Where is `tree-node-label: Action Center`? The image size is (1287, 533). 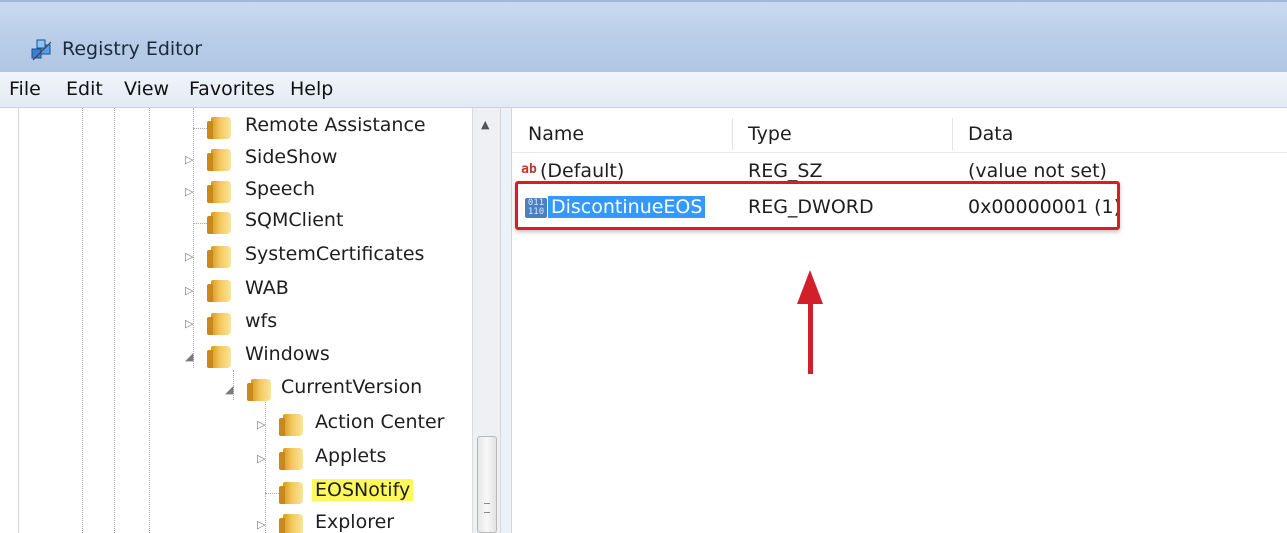 tree-node-label: Action Center is located at coordinates (380, 422).